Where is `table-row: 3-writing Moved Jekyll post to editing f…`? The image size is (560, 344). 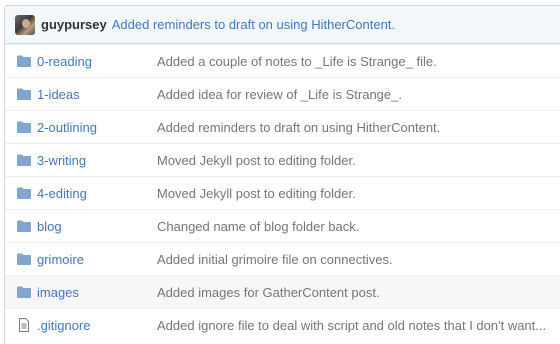
table-row: 3-writing Moved Jekyll post to editing f… is located at coordinates (282, 159).